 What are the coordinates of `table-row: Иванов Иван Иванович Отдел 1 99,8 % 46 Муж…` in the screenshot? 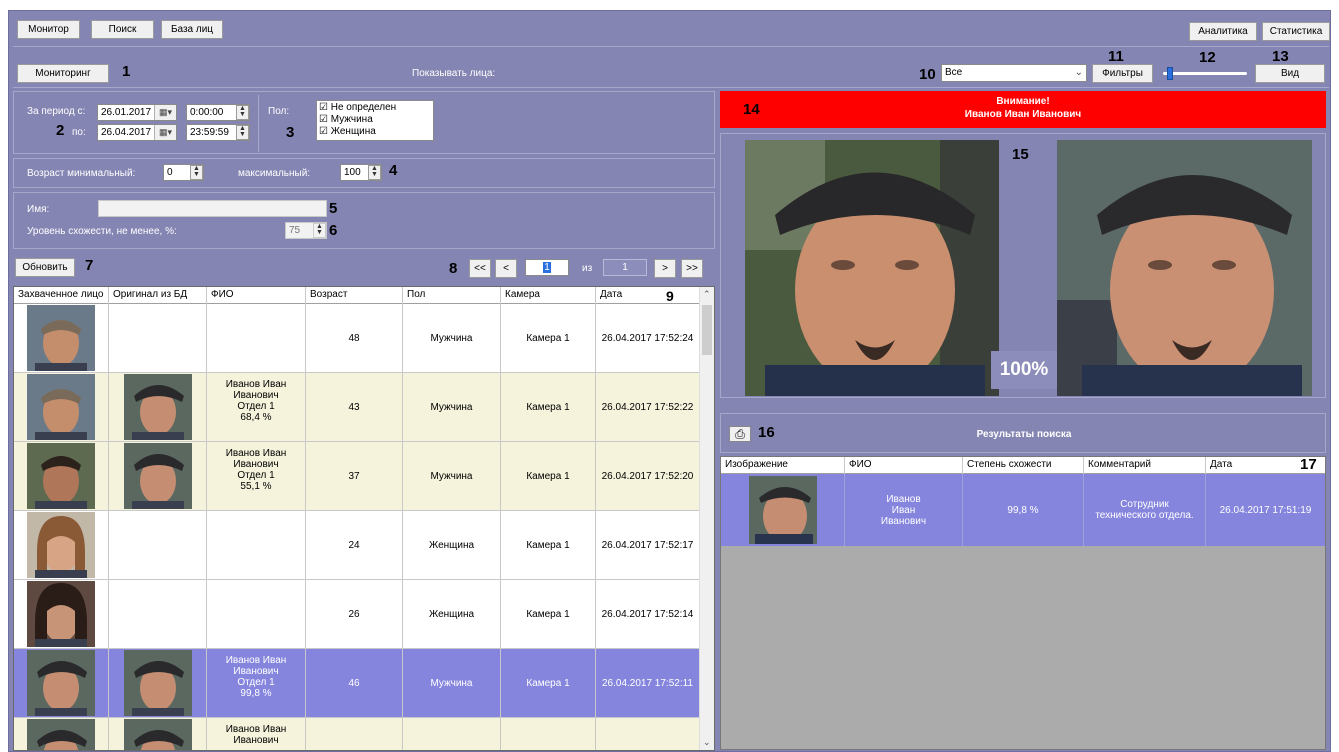 It's located at (357, 683).